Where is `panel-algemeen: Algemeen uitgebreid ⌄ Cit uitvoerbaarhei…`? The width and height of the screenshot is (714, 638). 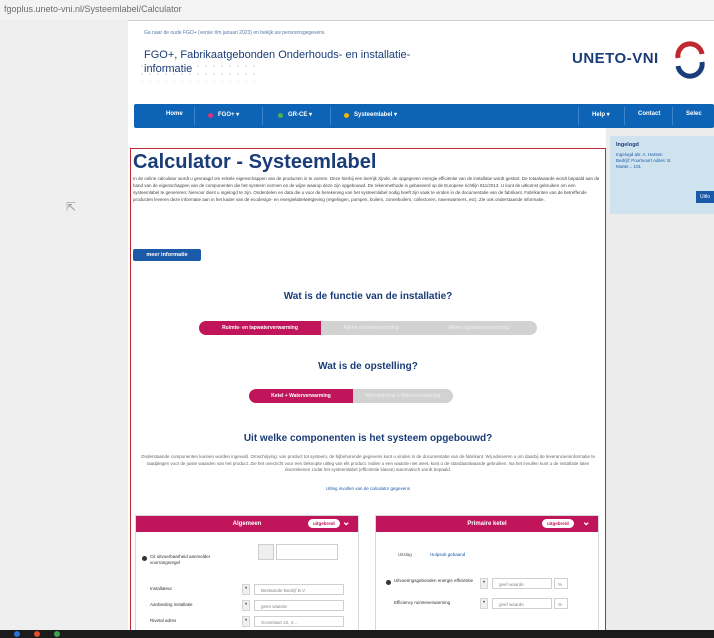 panel-algemeen: Algemeen uitgebreid ⌄ Cit uitvoerbaarhei… is located at coordinates (247, 573).